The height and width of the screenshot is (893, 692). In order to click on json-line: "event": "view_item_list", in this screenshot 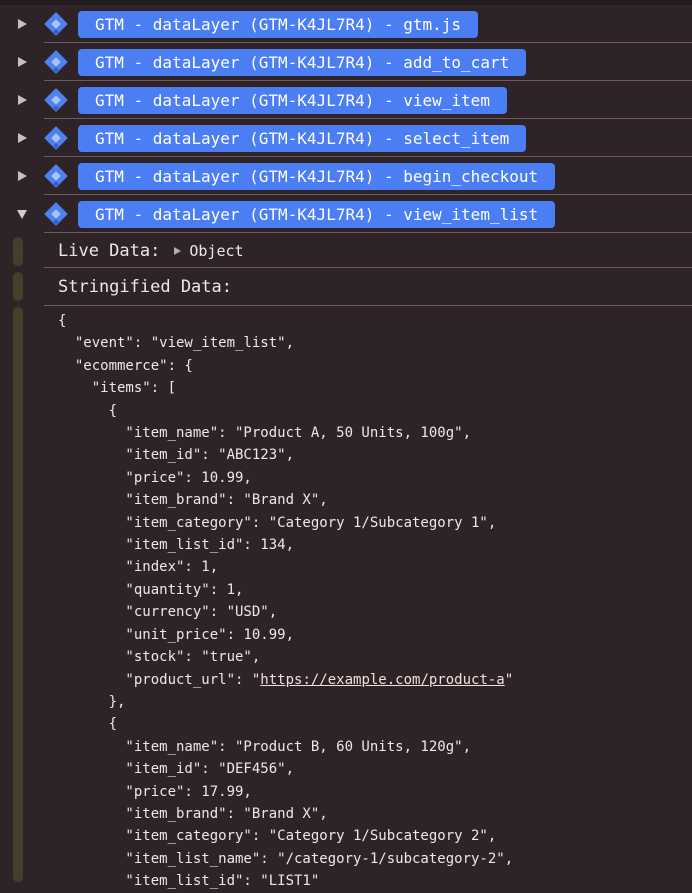, I will do `click(176, 343)`.